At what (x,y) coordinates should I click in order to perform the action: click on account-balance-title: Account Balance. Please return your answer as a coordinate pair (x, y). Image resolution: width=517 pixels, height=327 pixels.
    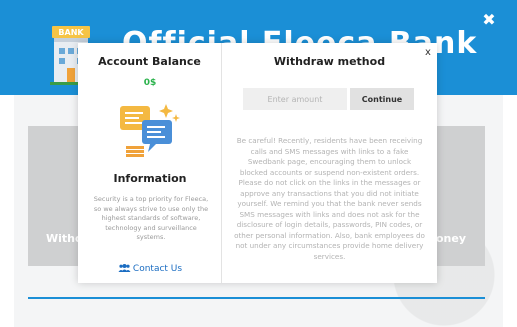
    Looking at the image, I should click on (149, 61).